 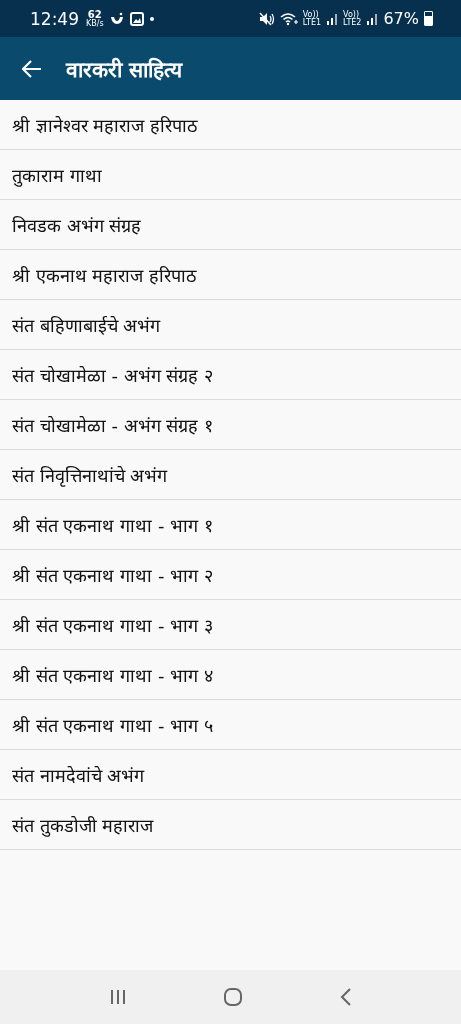 I want to click on network-speed-unit: KB/s, so click(x=95, y=23).